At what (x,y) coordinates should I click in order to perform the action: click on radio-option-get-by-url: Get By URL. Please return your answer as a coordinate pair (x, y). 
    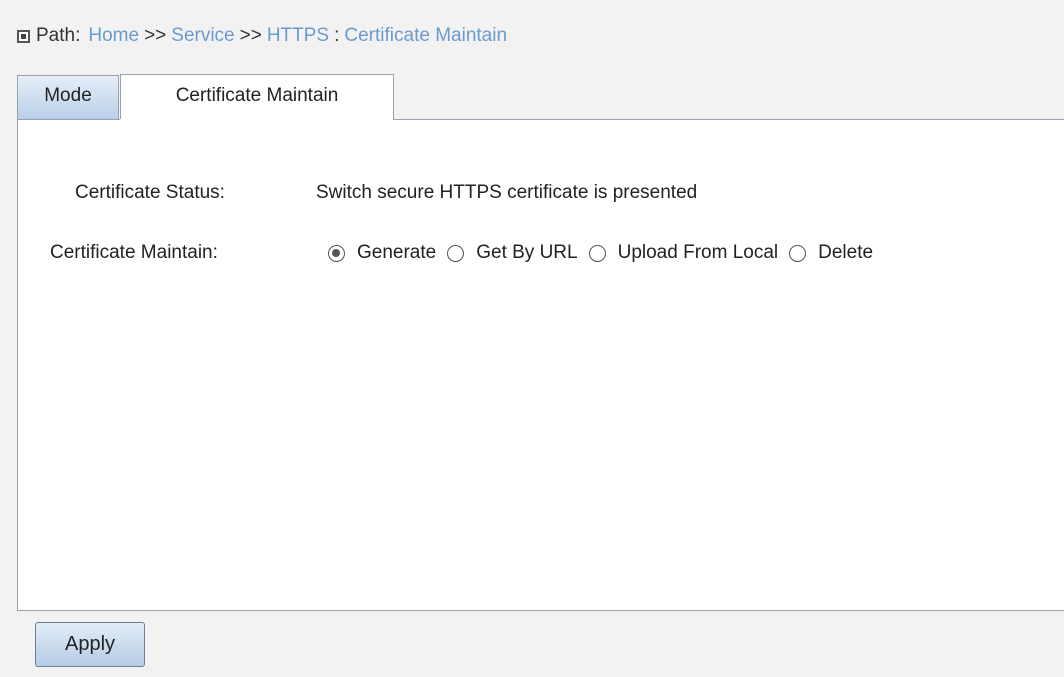
    Looking at the image, I should click on (512, 253).